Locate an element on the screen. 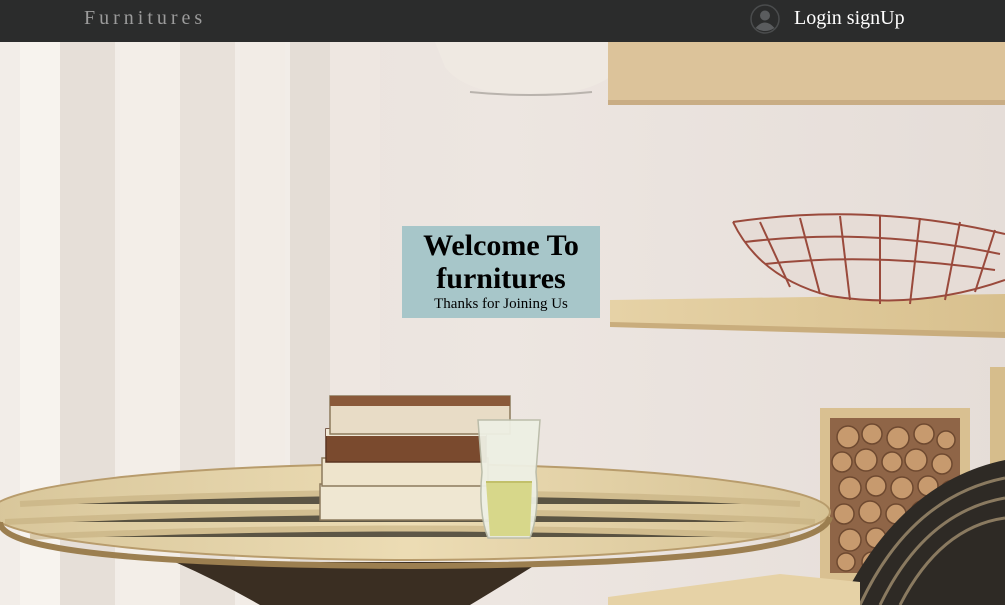 The image size is (1005, 605). user-circle-icon is located at coordinates (765, 19).